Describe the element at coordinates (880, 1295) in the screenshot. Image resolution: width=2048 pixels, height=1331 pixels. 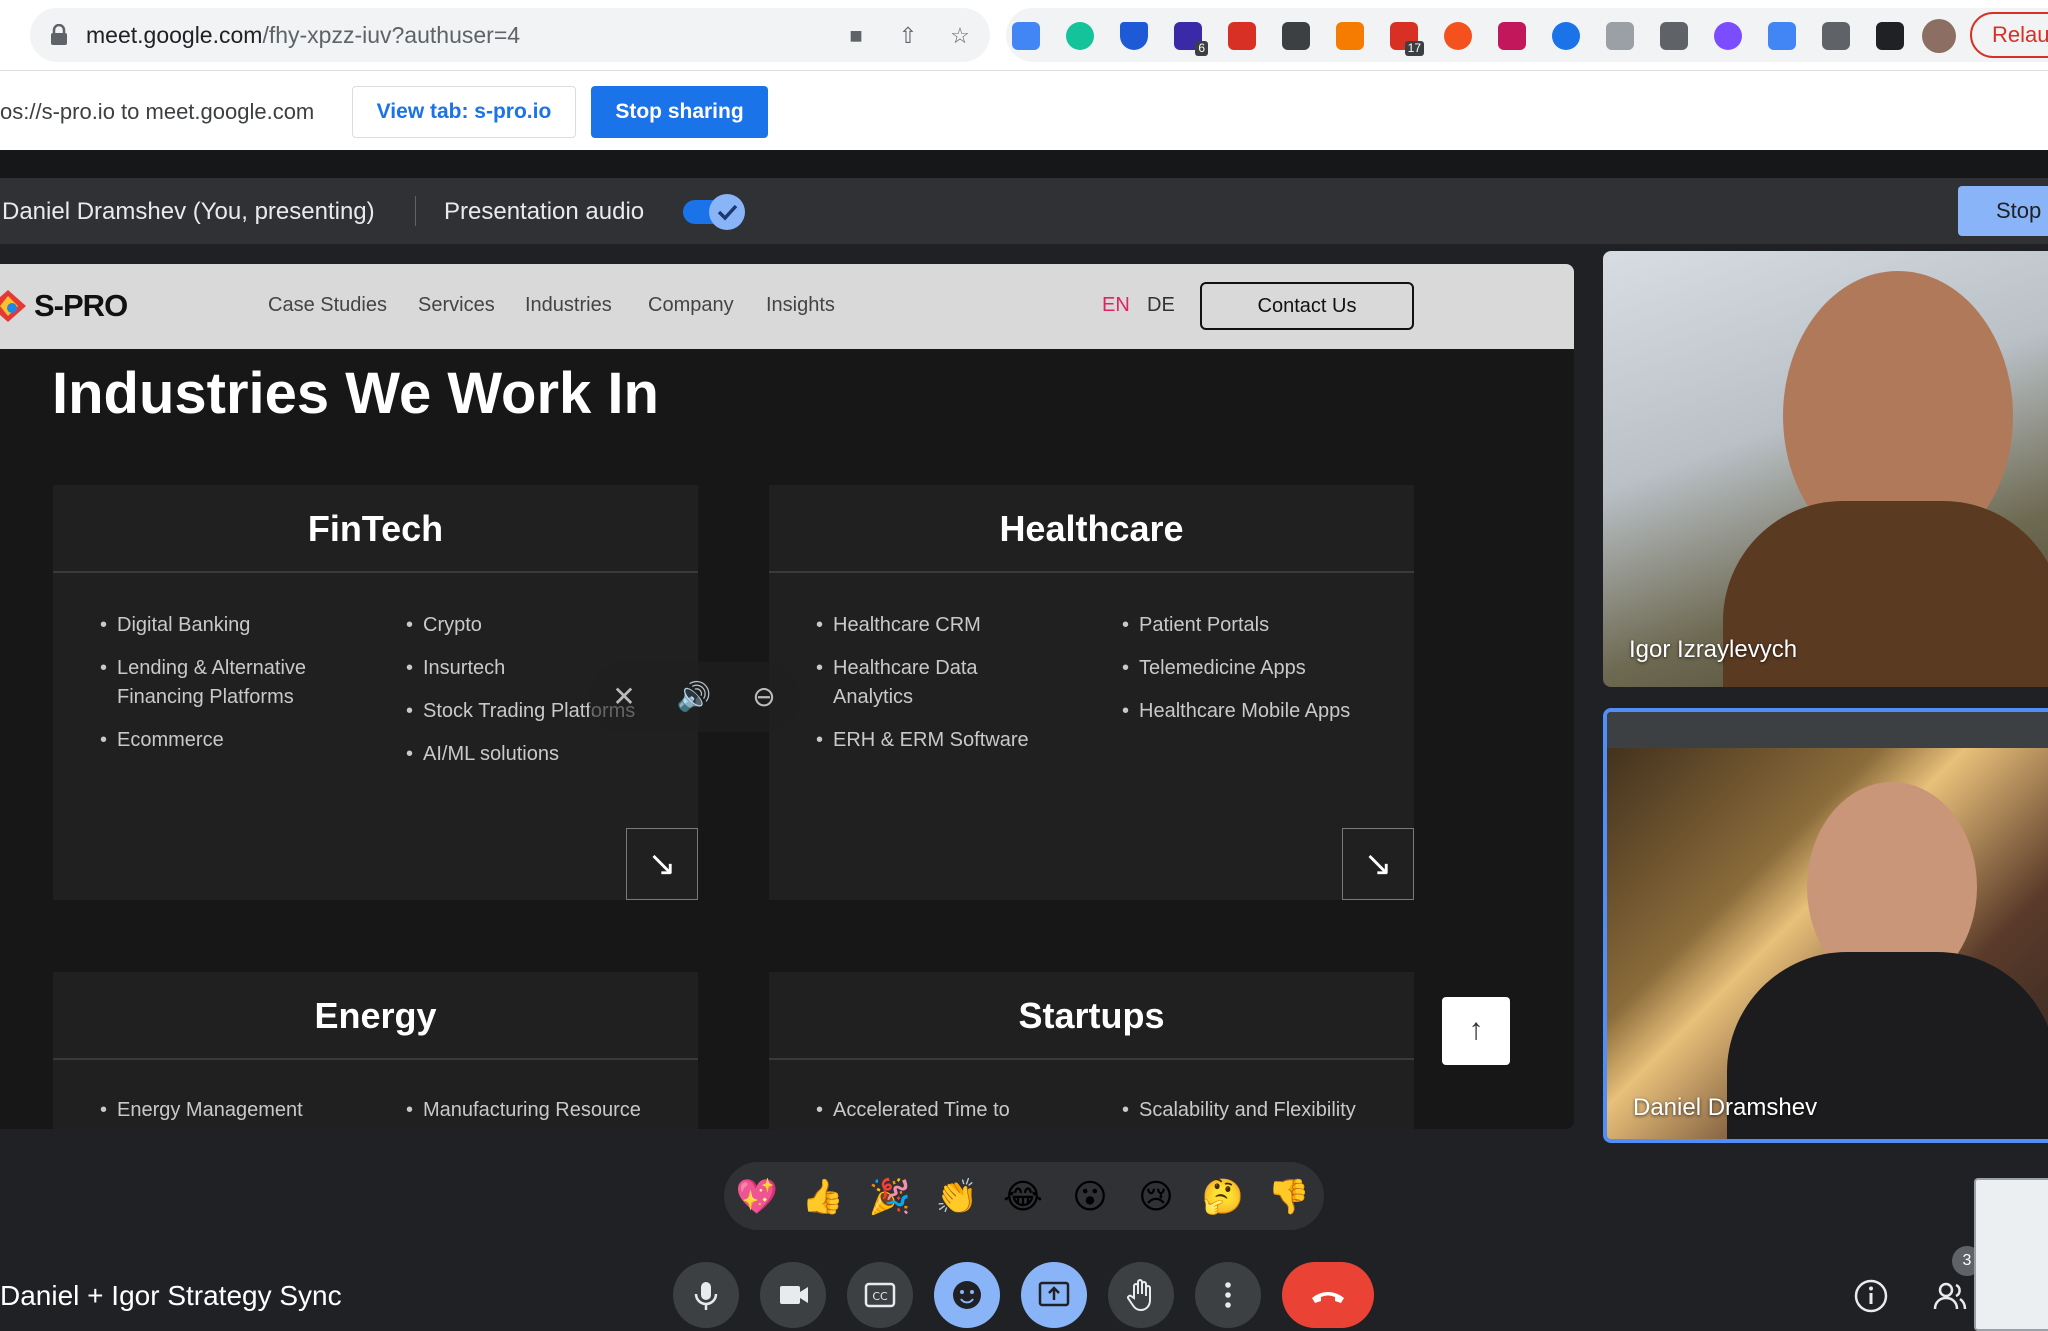
I see `captions-button: CC` at that location.